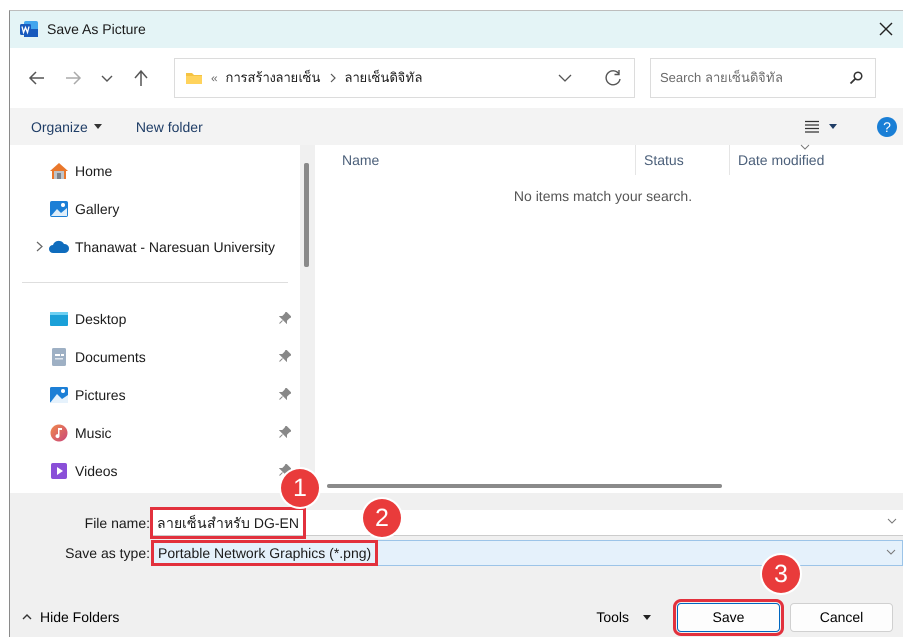 The width and height of the screenshot is (903, 637). I want to click on sidebar-item: Pictures, so click(71, 395).